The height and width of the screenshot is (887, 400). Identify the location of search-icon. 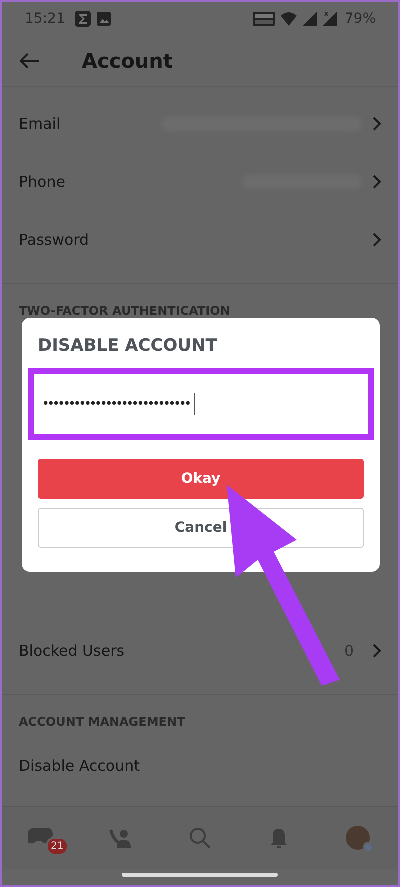
(200, 838).